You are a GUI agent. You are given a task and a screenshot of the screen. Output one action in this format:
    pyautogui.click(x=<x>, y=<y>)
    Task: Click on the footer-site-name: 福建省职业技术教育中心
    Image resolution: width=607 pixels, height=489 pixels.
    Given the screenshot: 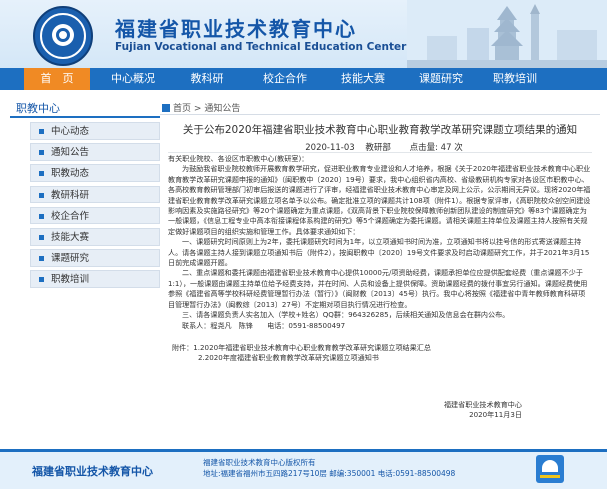 What is the action you would take?
    pyautogui.click(x=92, y=471)
    